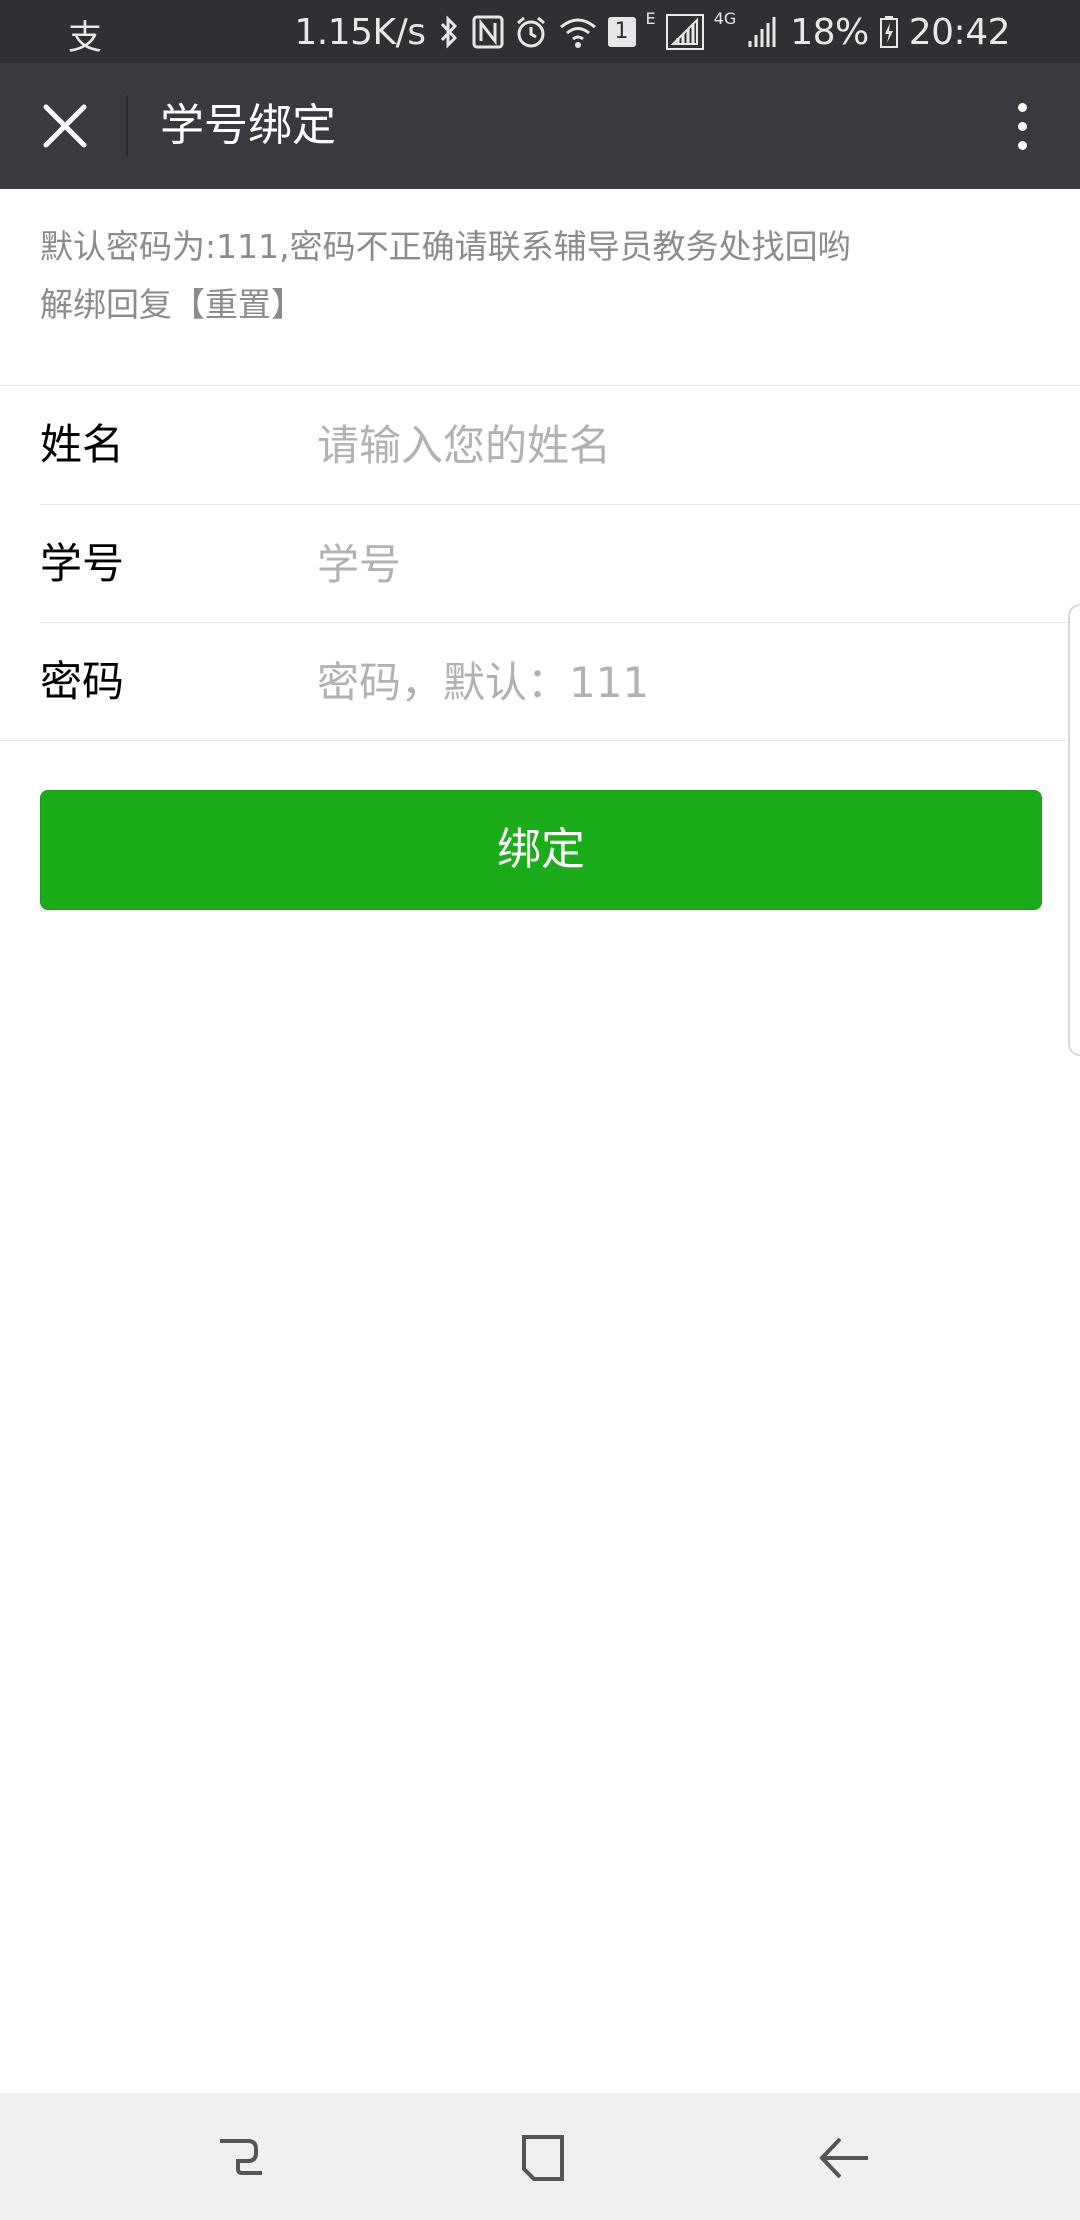  Describe the element at coordinates (725, 18) in the screenshot. I see `network-type-4g: 4G` at that location.